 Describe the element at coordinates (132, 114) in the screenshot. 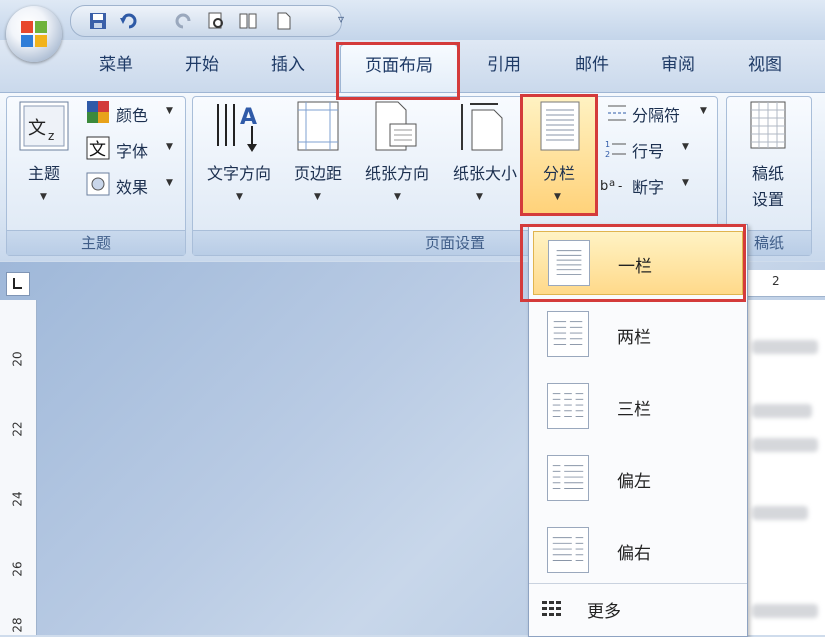

I see `theme-colors-label: 颜色` at that location.